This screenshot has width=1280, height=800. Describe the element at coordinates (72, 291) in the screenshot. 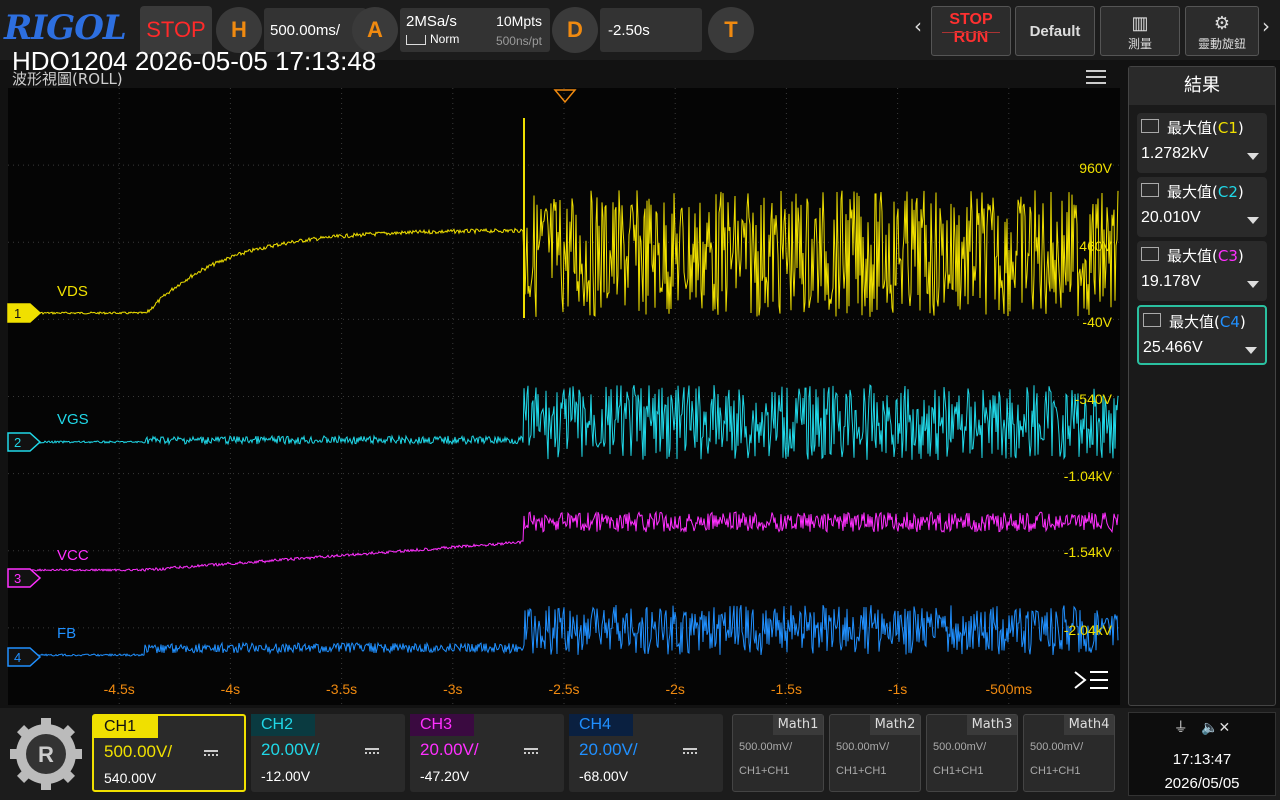

I see `ch1-name-label: VDS` at that location.